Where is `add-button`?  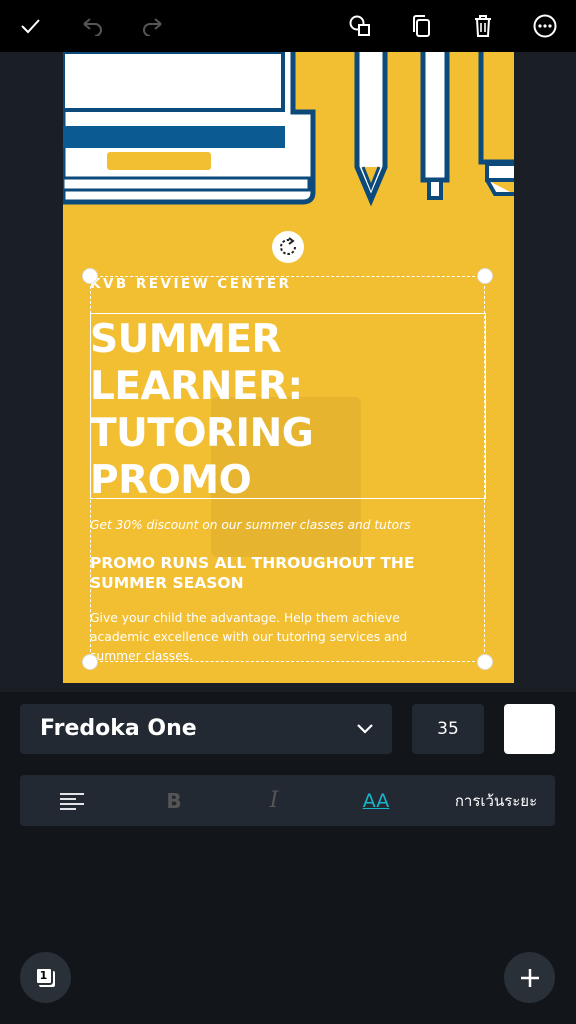
add-button is located at coordinates (529, 977).